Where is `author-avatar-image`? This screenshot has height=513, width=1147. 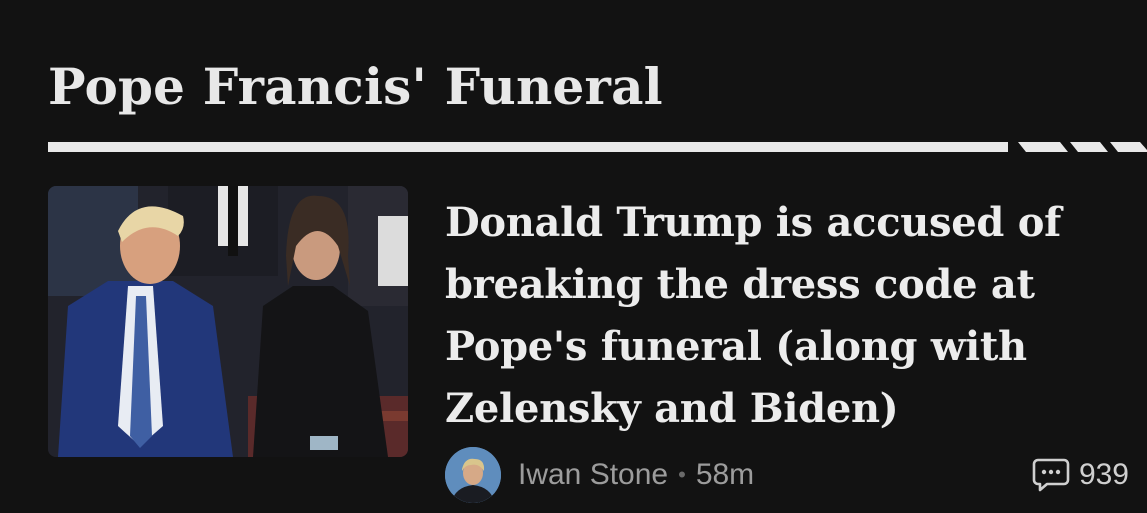
author-avatar-image is located at coordinates (473, 475).